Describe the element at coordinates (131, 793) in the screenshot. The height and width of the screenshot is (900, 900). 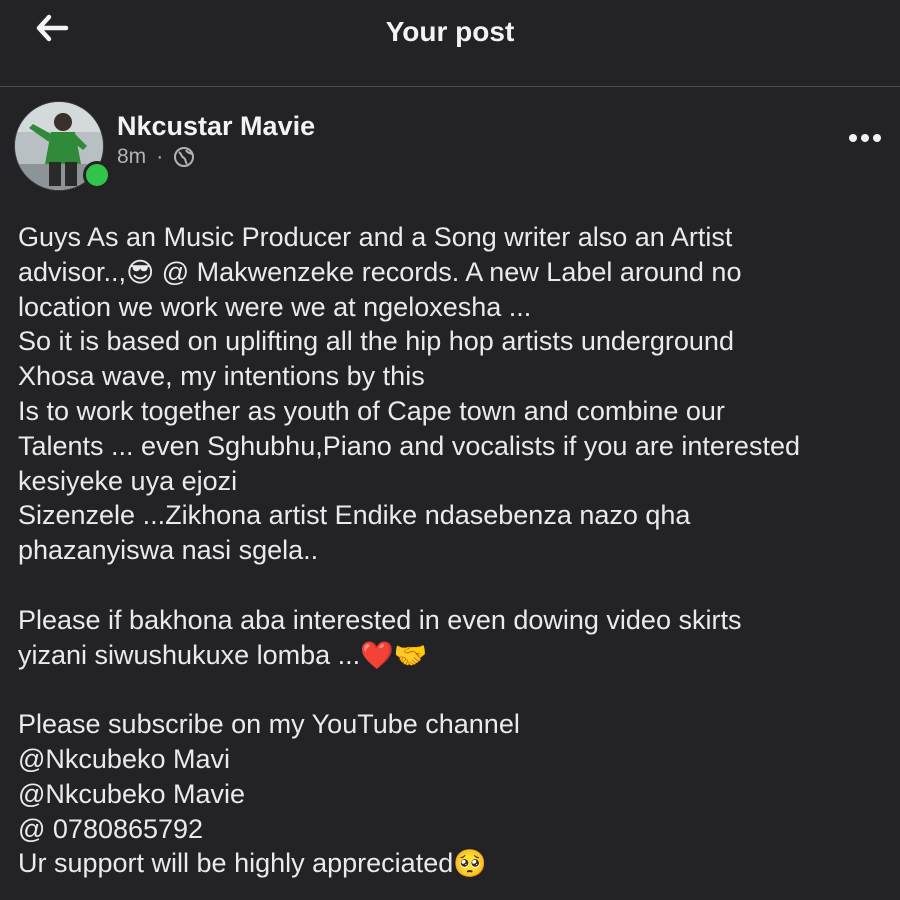
I see `post-text-segment: @Nkcubeko Mavie` at that location.